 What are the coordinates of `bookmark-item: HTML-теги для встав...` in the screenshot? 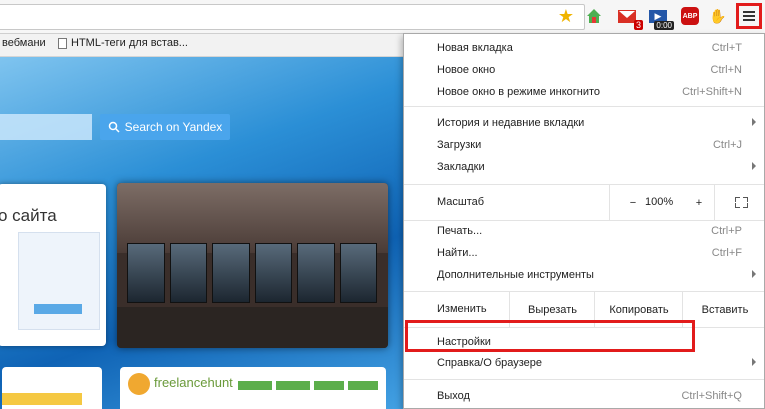 It's located at (123, 43).